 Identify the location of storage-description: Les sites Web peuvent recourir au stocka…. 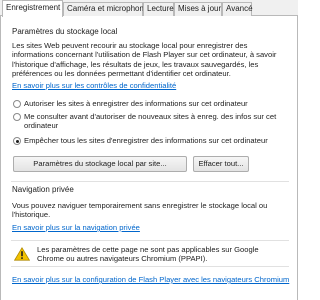
(144, 60).